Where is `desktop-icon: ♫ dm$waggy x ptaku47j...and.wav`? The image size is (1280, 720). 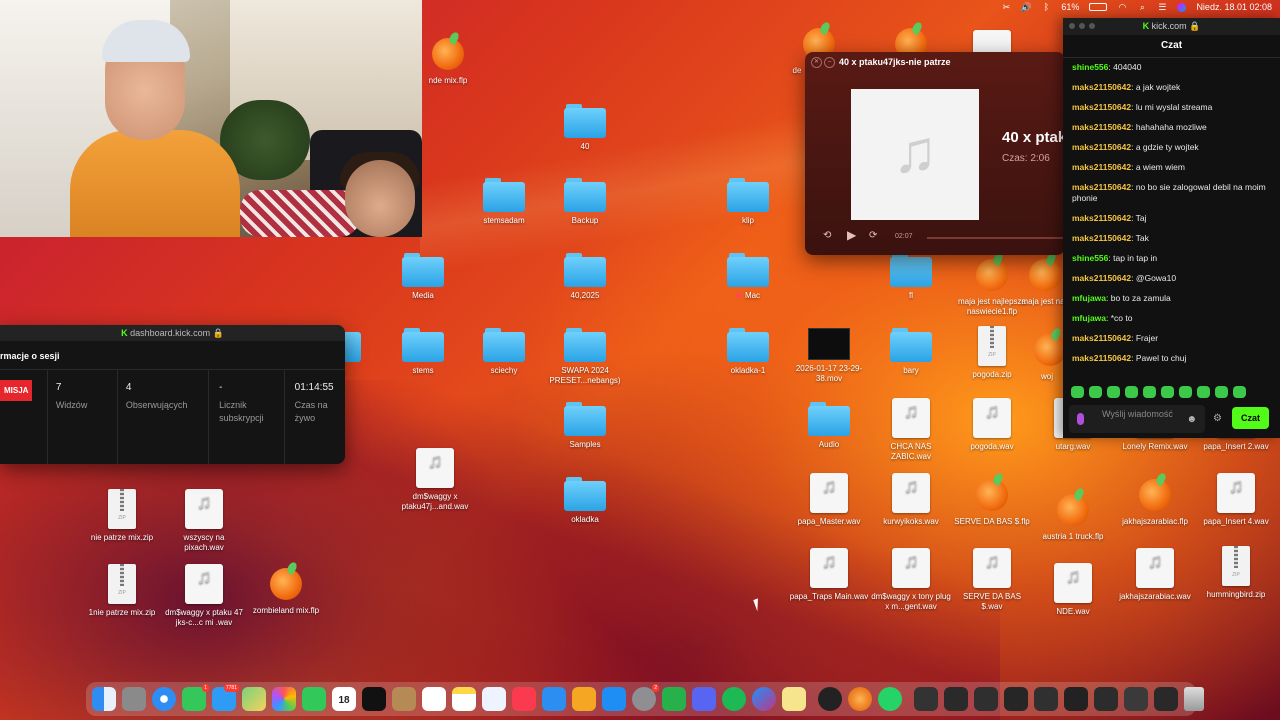
desktop-icon: ♫ dm$waggy x ptaku47j...and.wav is located at coordinates (435, 480).